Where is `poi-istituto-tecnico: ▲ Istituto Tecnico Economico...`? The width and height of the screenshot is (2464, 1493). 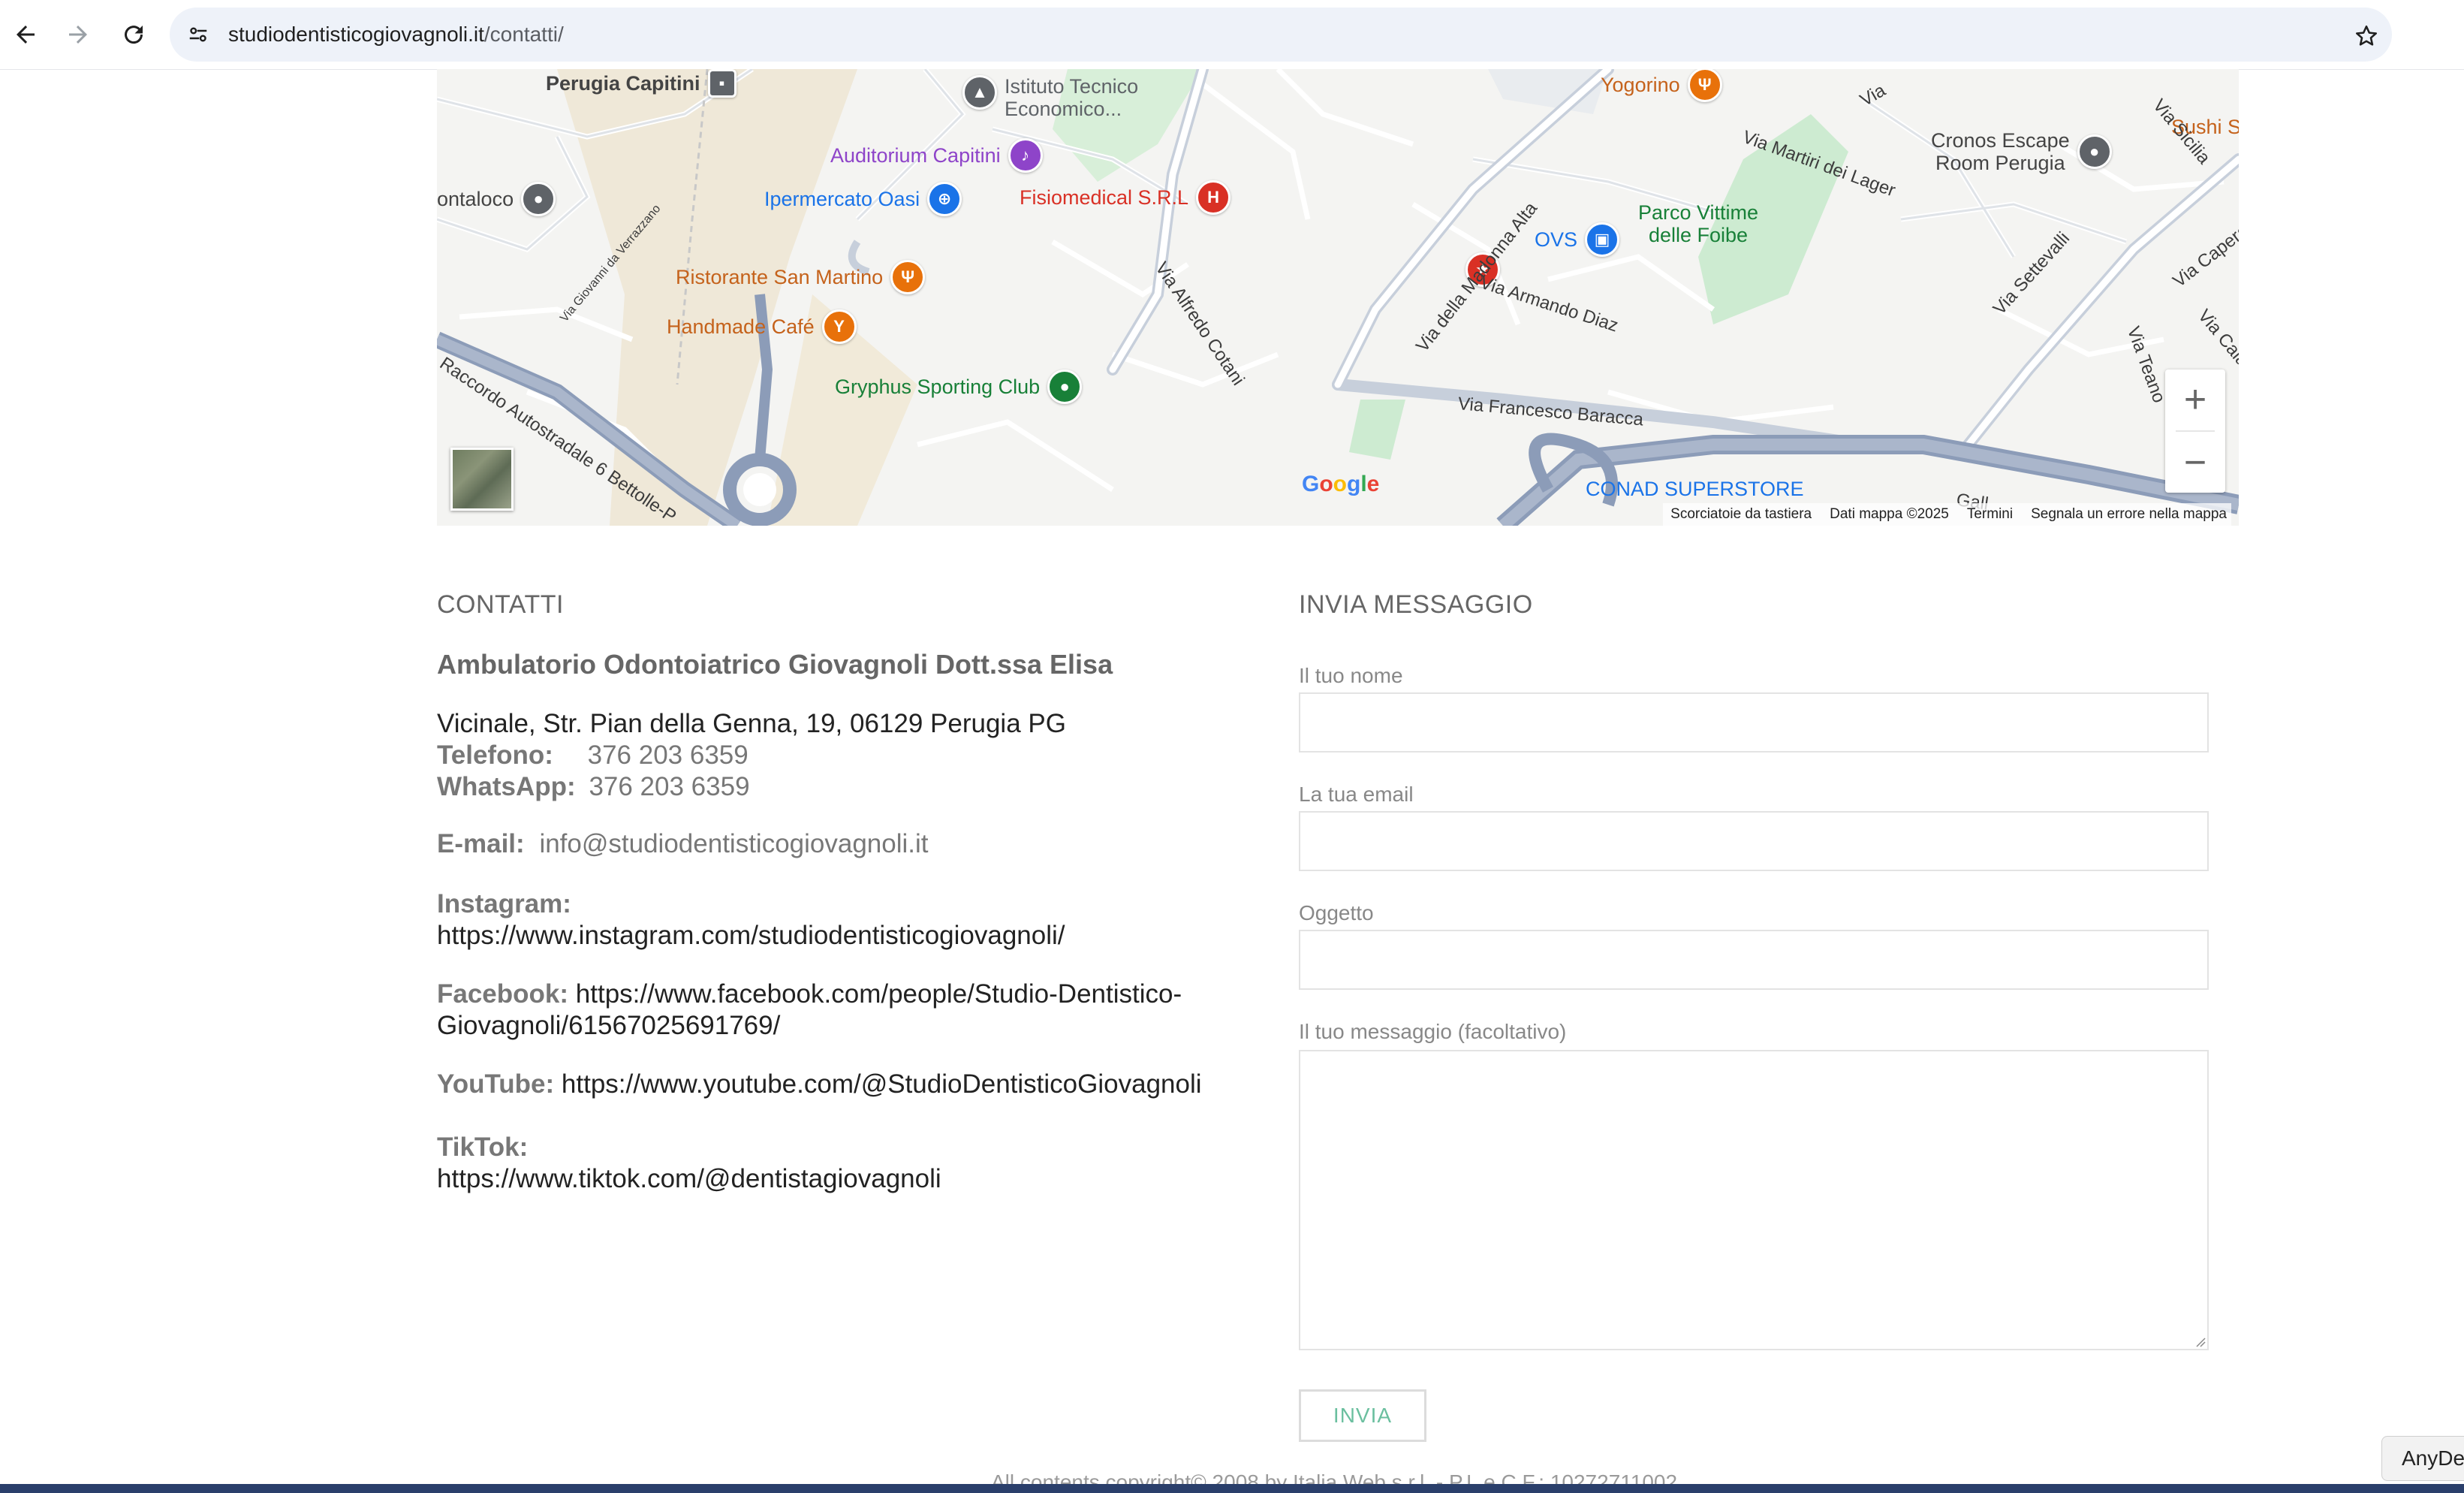
poi-istituto-tecnico: ▲ Istituto Tecnico Economico... is located at coordinates (1050, 97).